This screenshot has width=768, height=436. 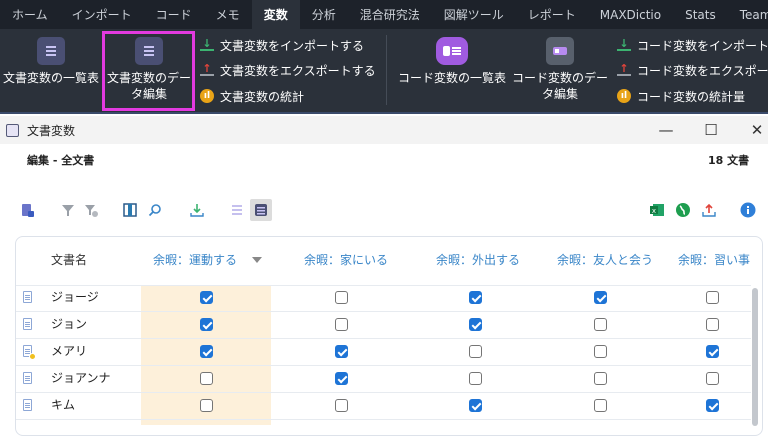 What do you see at coordinates (691, 96) in the screenshot?
I see `code-stats-label: コード変数の統計量` at bounding box center [691, 96].